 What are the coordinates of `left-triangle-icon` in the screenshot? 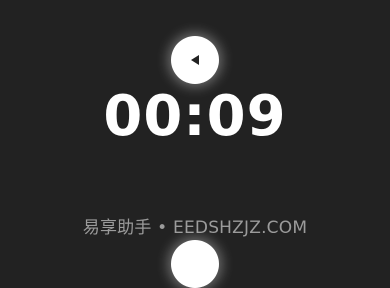 It's located at (195, 60).